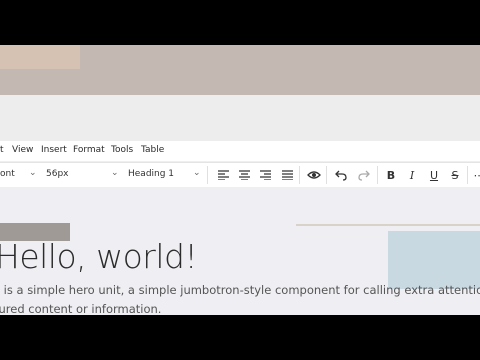  What do you see at coordinates (89, 150) in the screenshot?
I see `menu-format: Format` at bounding box center [89, 150].